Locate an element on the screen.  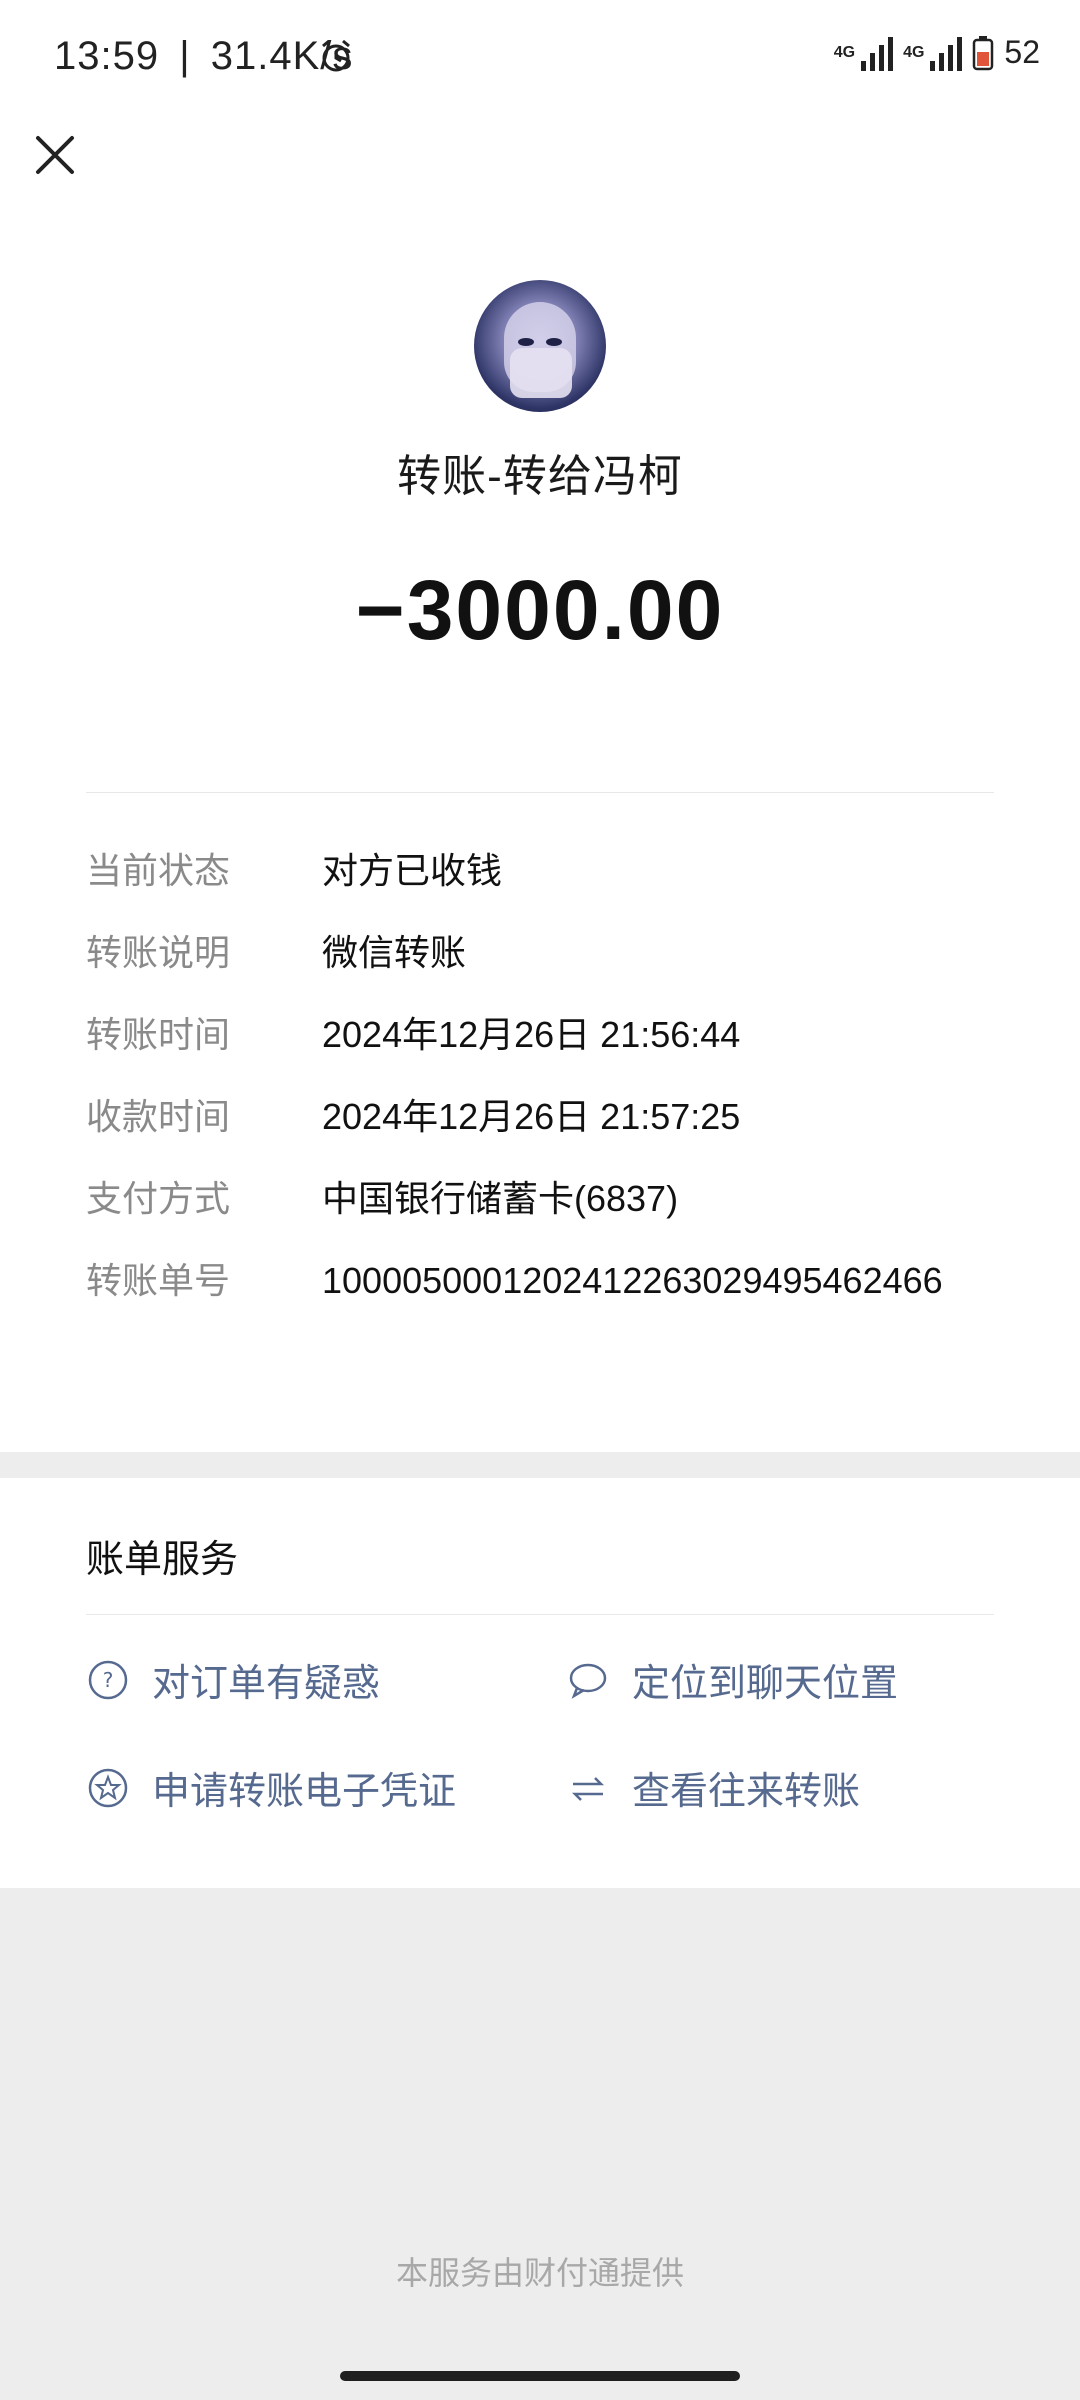
detail-row-receive-time: 收款时间 2024年12月26日 21:57:25 is located at coordinates (540, 1120).